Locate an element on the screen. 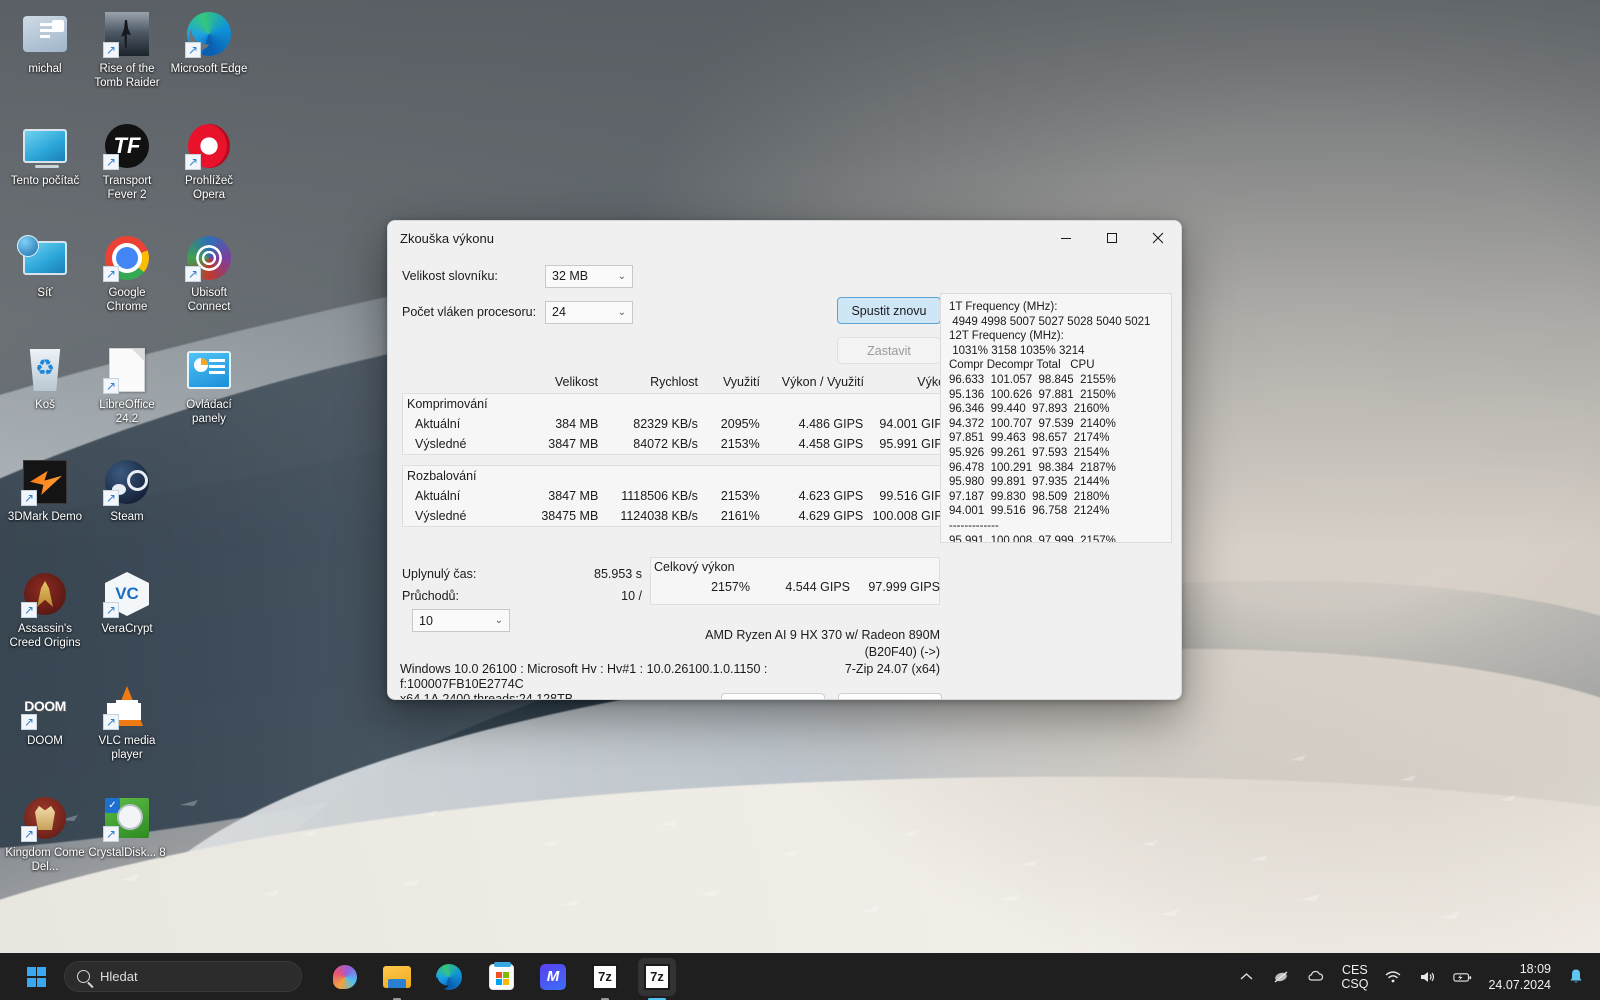 This screenshot has height=1000, width=1600. taskbar-7zip: 7z is located at coordinates (605, 979).